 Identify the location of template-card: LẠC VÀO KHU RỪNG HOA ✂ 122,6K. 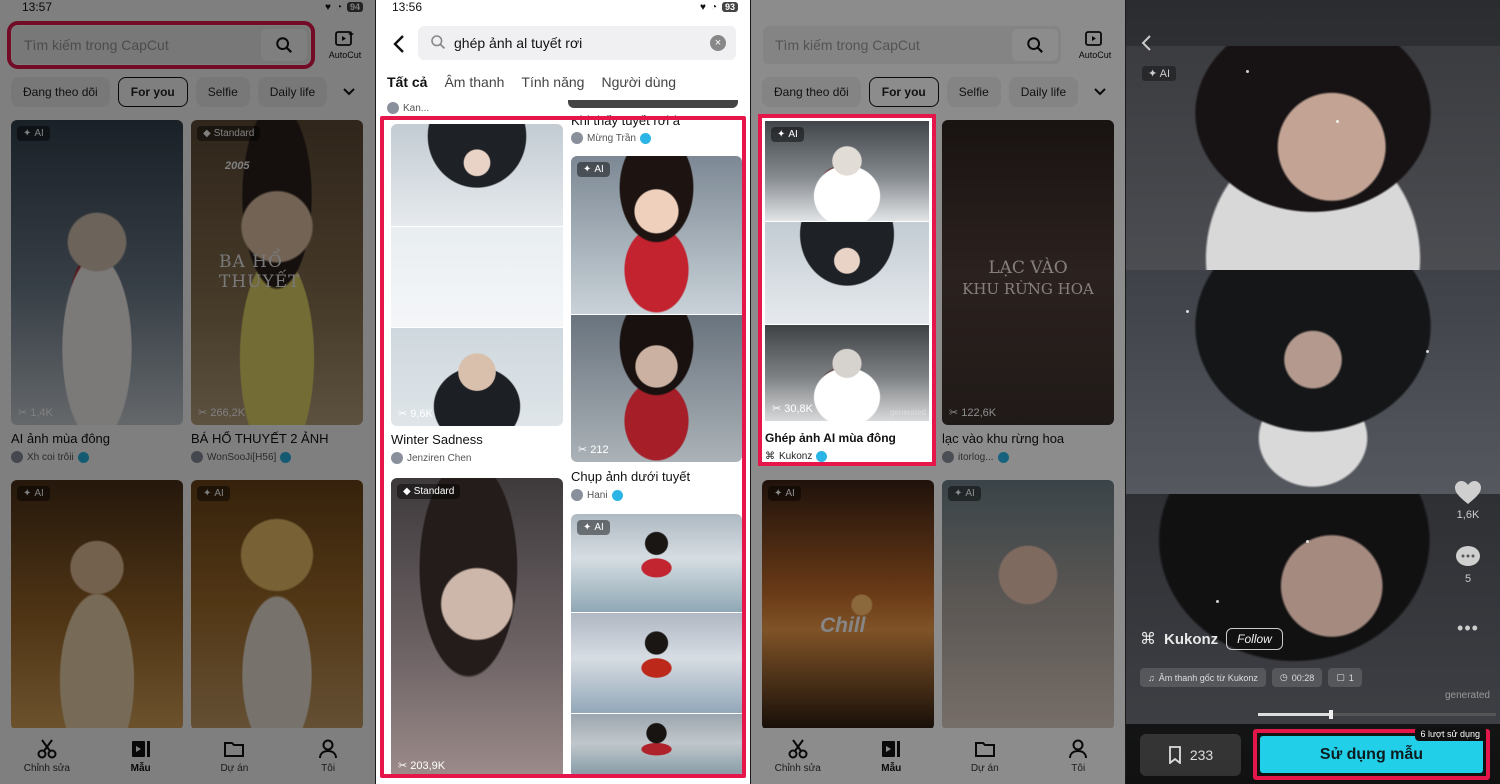
(1028, 272).